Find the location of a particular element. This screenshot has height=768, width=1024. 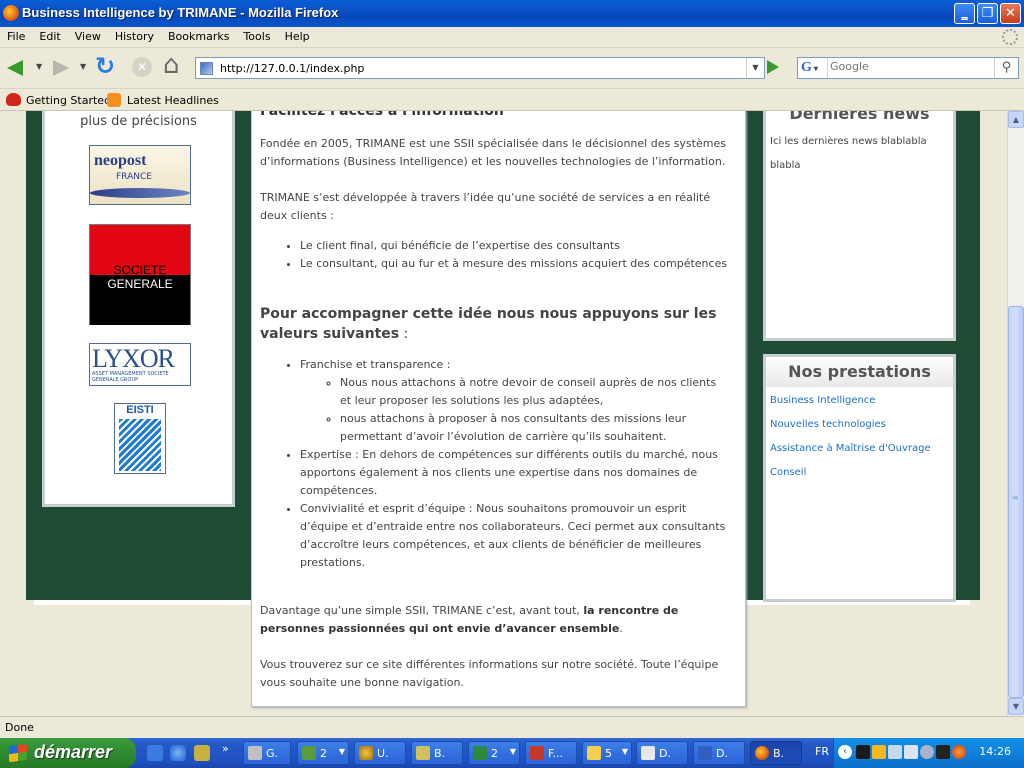

news-title: Dernières news is located at coordinates (859, 117).